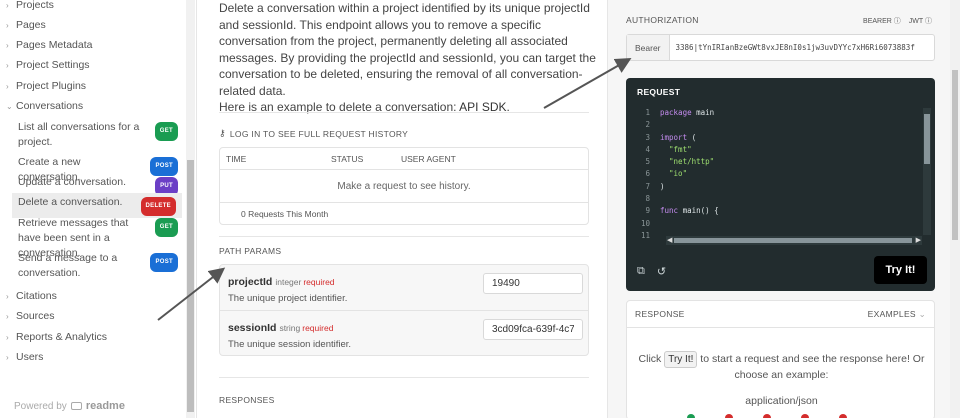  I want to click on line-number: 3, so click(647, 137).